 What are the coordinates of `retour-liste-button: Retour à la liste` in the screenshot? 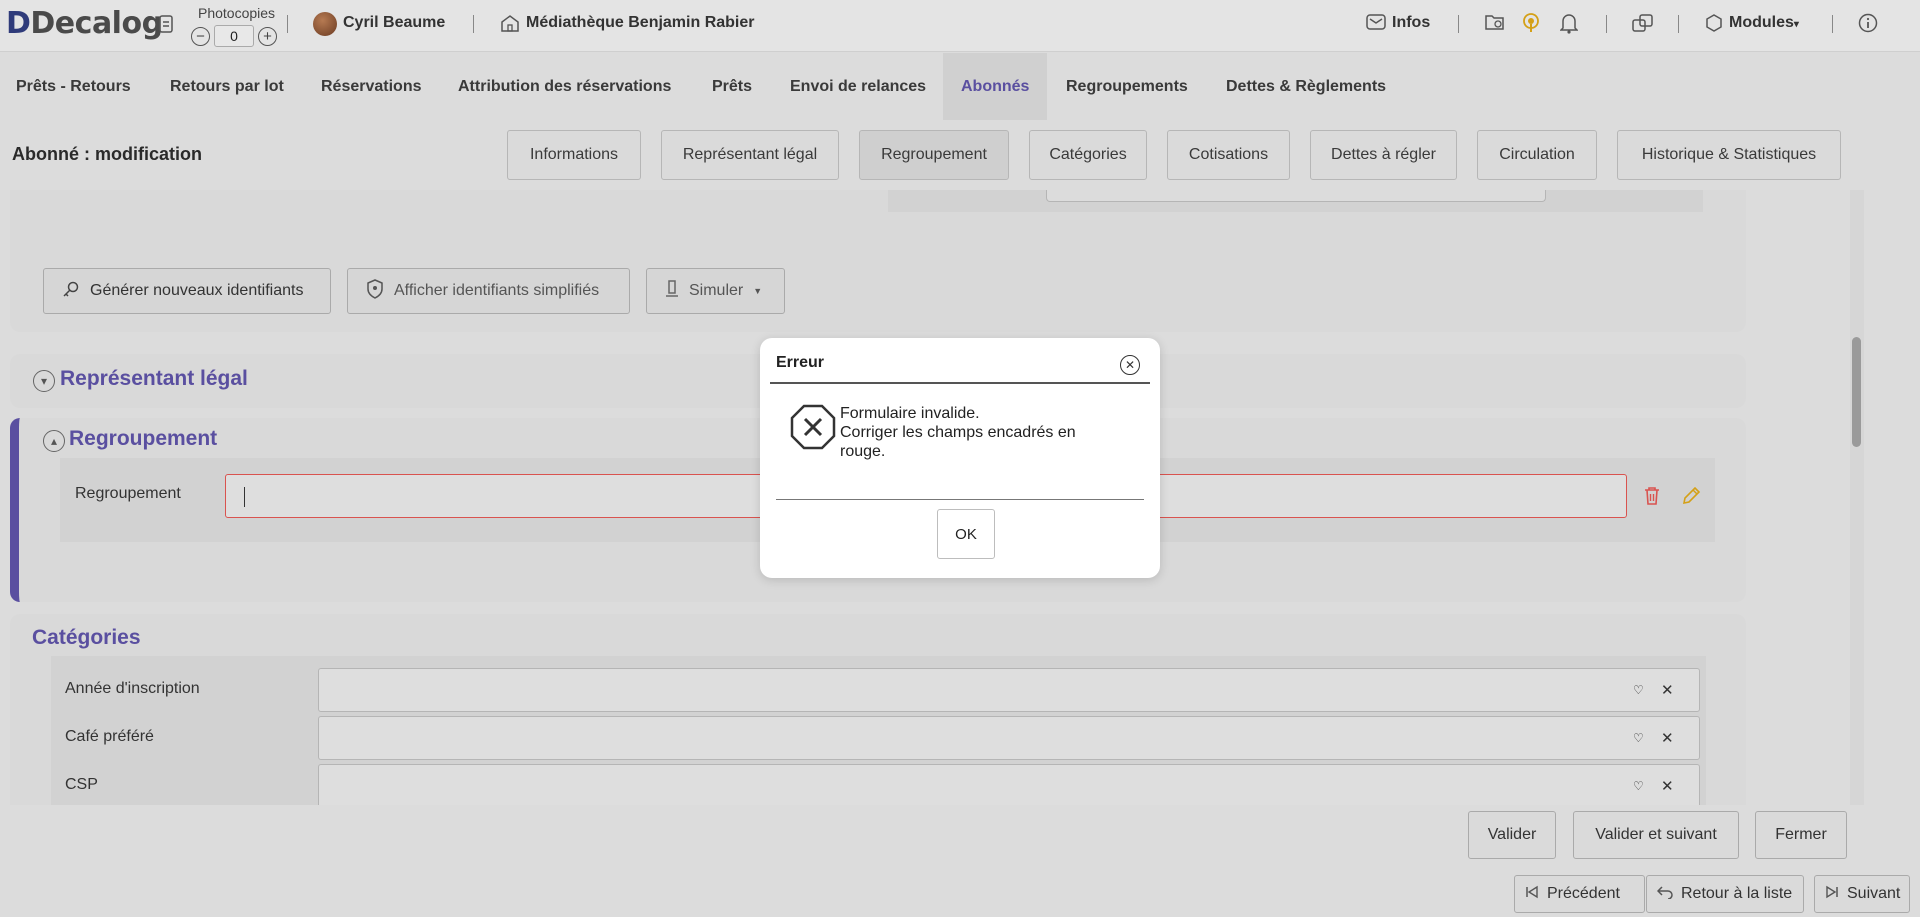 It's located at (1725, 894).